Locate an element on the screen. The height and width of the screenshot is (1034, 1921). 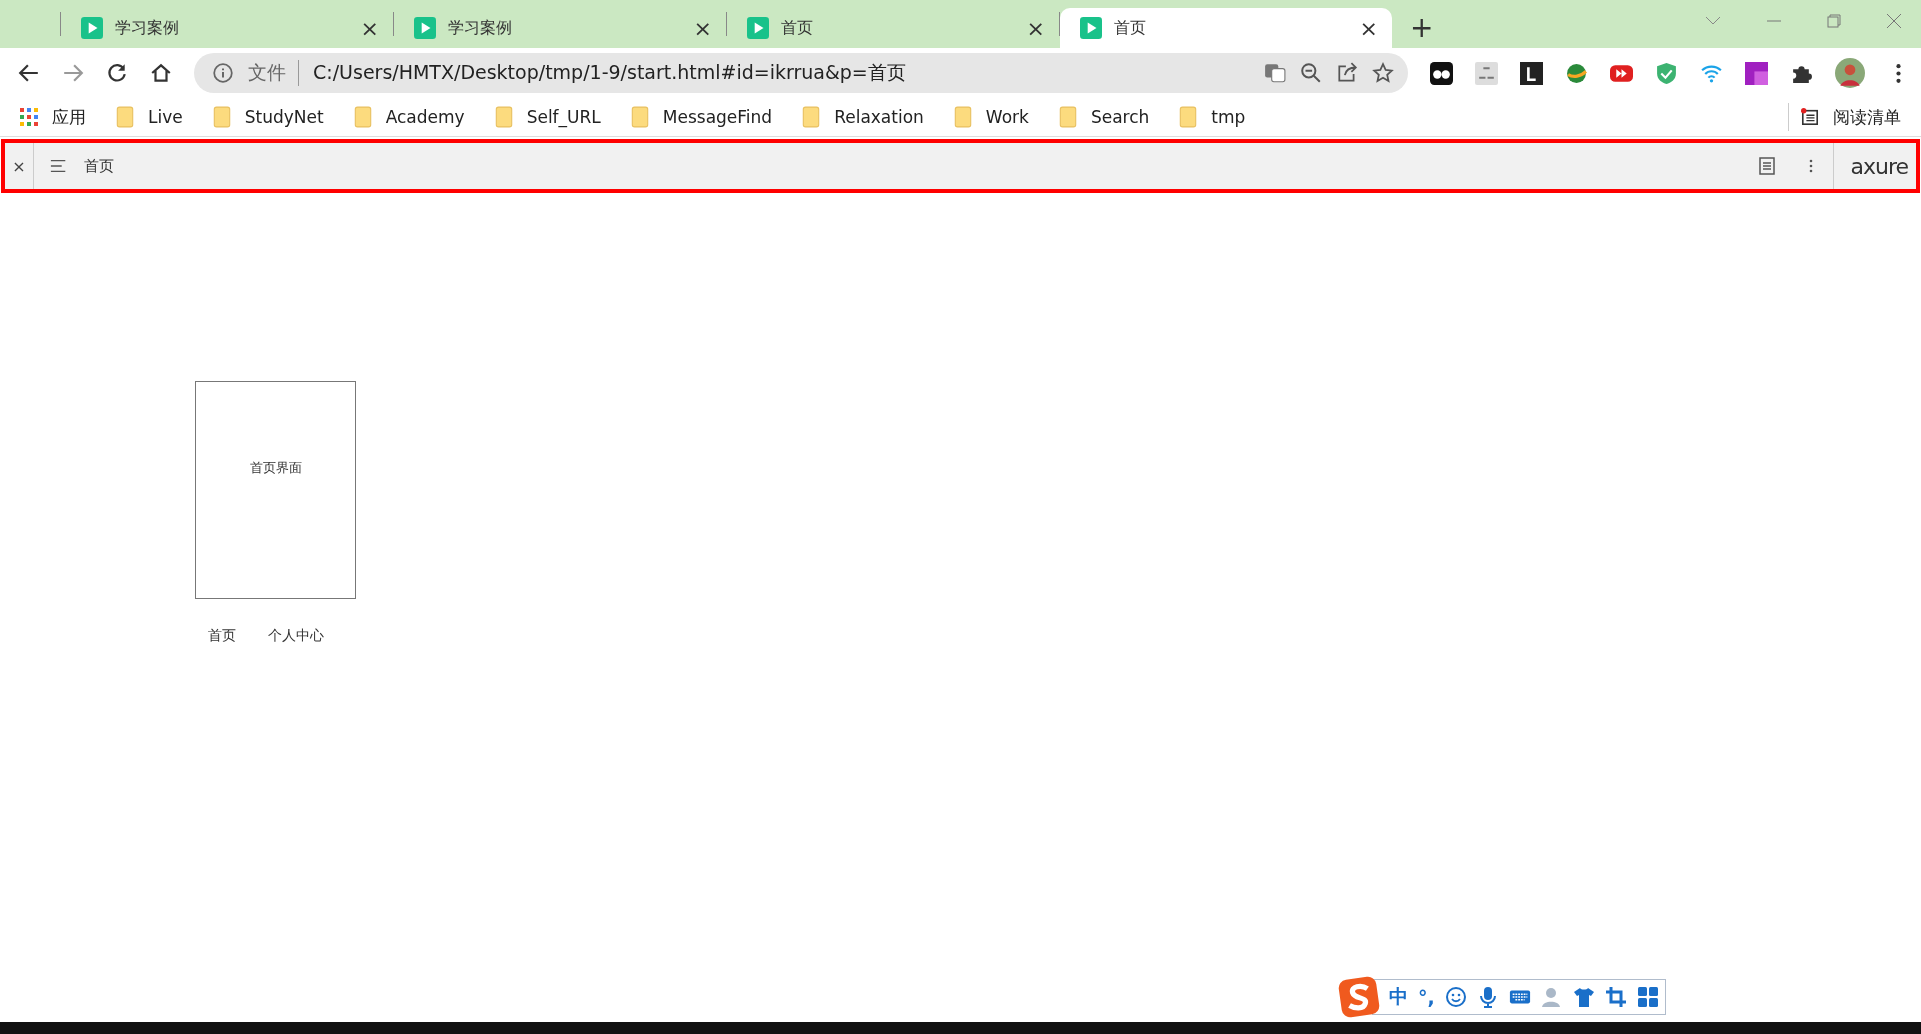
grid-icon is located at coordinates (1647, 997).